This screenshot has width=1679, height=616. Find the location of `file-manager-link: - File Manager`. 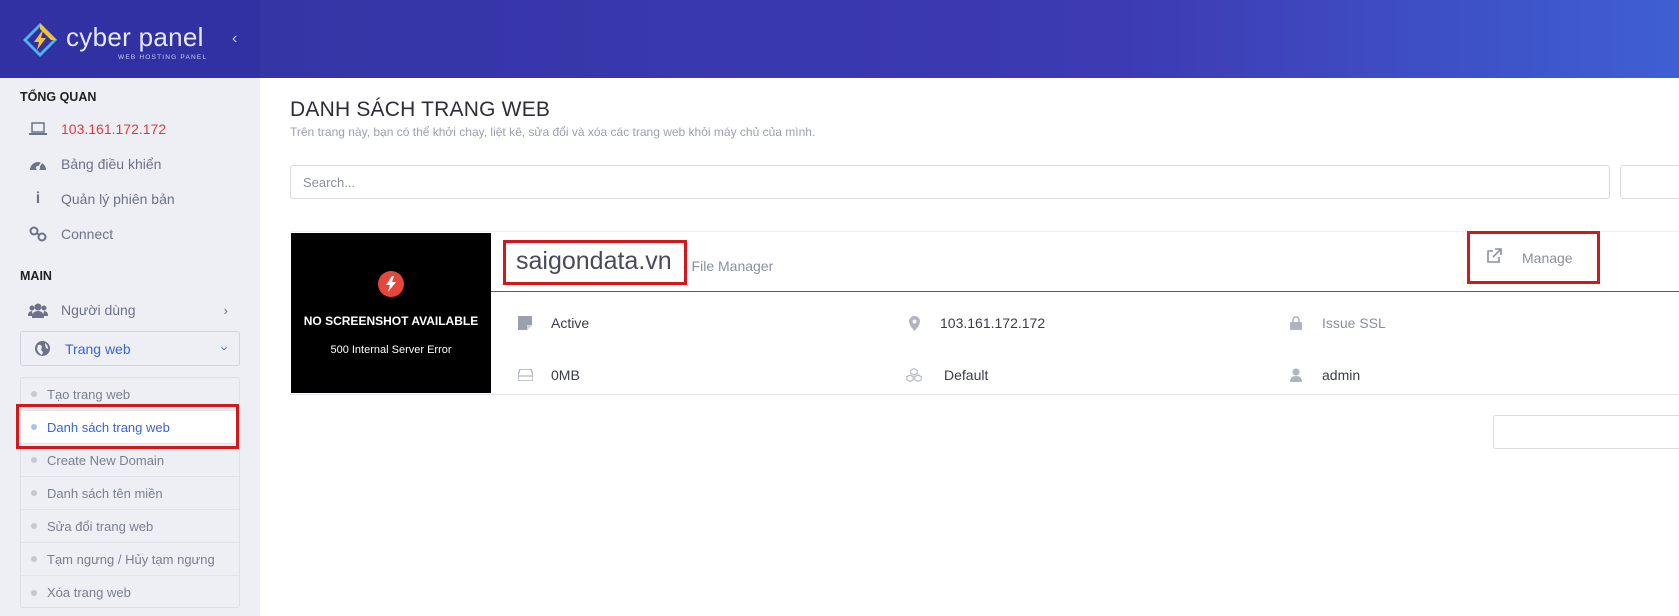

file-manager-link: - File Manager is located at coordinates (728, 266).